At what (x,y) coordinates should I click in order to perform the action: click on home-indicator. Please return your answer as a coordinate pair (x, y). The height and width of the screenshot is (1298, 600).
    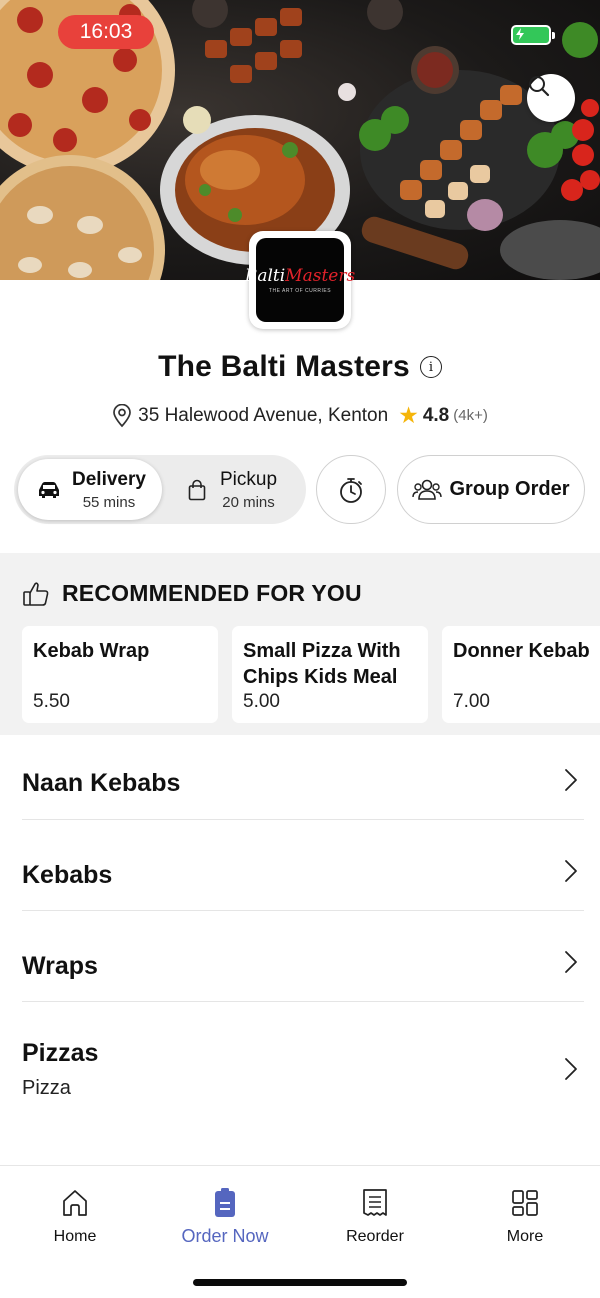
    Looking at the image, I should click on (300, 1282).